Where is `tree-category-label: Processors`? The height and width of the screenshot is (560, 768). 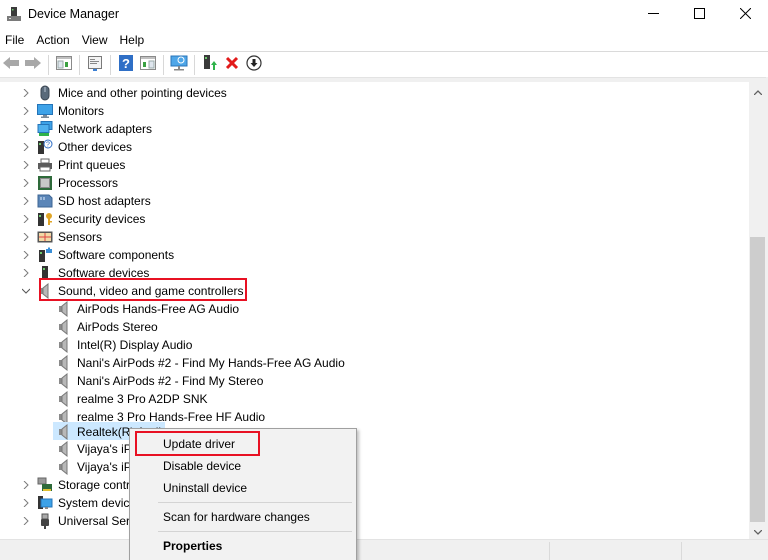
tree-category-label: Processors is located at coordinates (88, 183).